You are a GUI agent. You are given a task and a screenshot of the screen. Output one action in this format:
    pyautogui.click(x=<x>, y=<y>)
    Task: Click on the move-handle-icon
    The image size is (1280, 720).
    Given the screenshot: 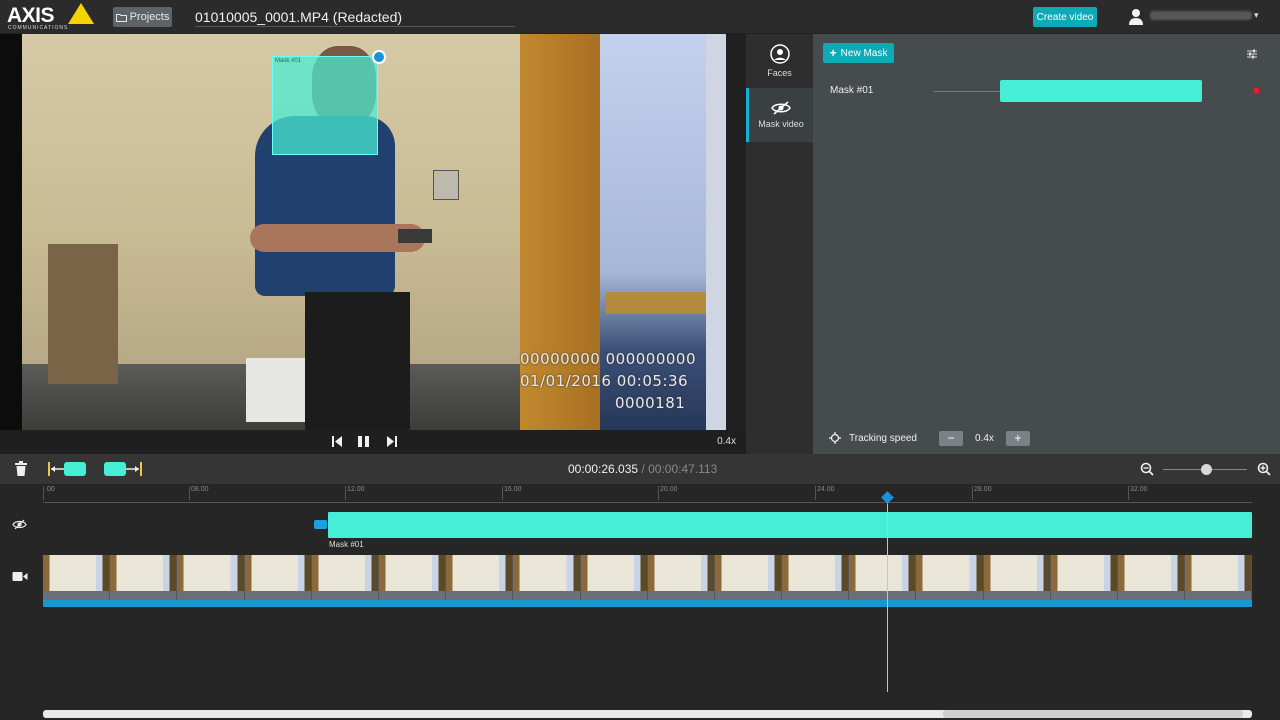 What is the action you would take?
    pyautogui.click(x=379, y=57)
    